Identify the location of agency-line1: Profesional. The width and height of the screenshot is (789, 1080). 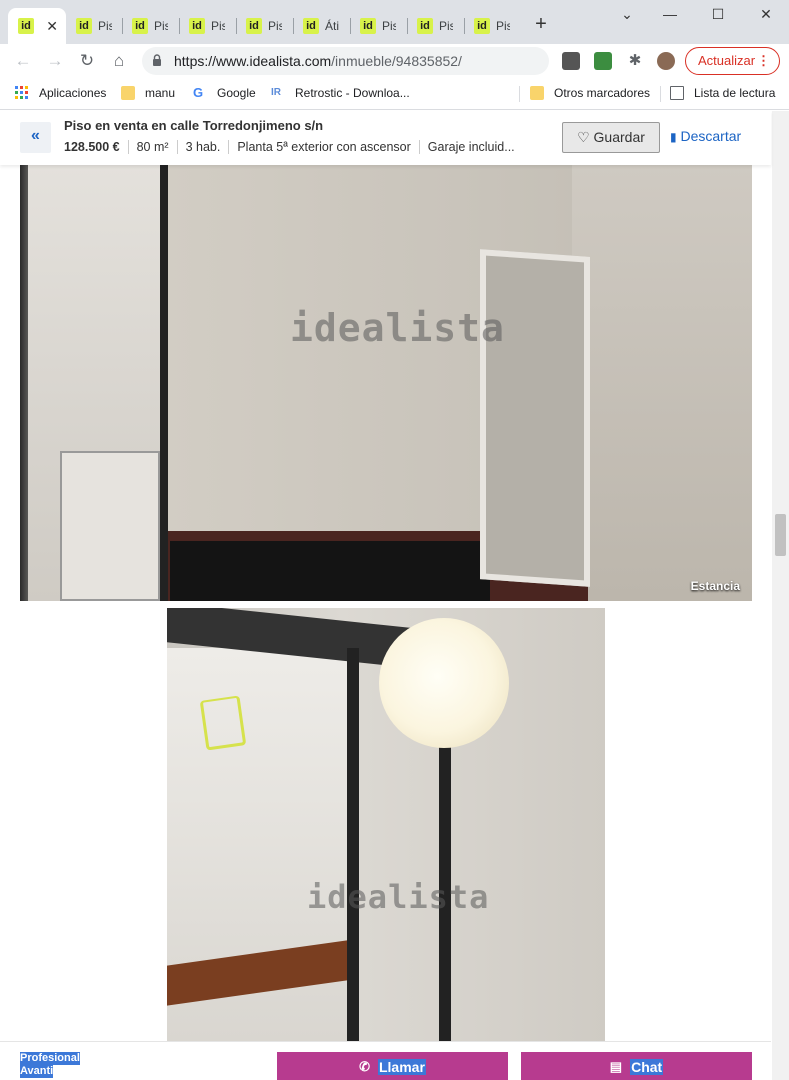
(50, 1058).